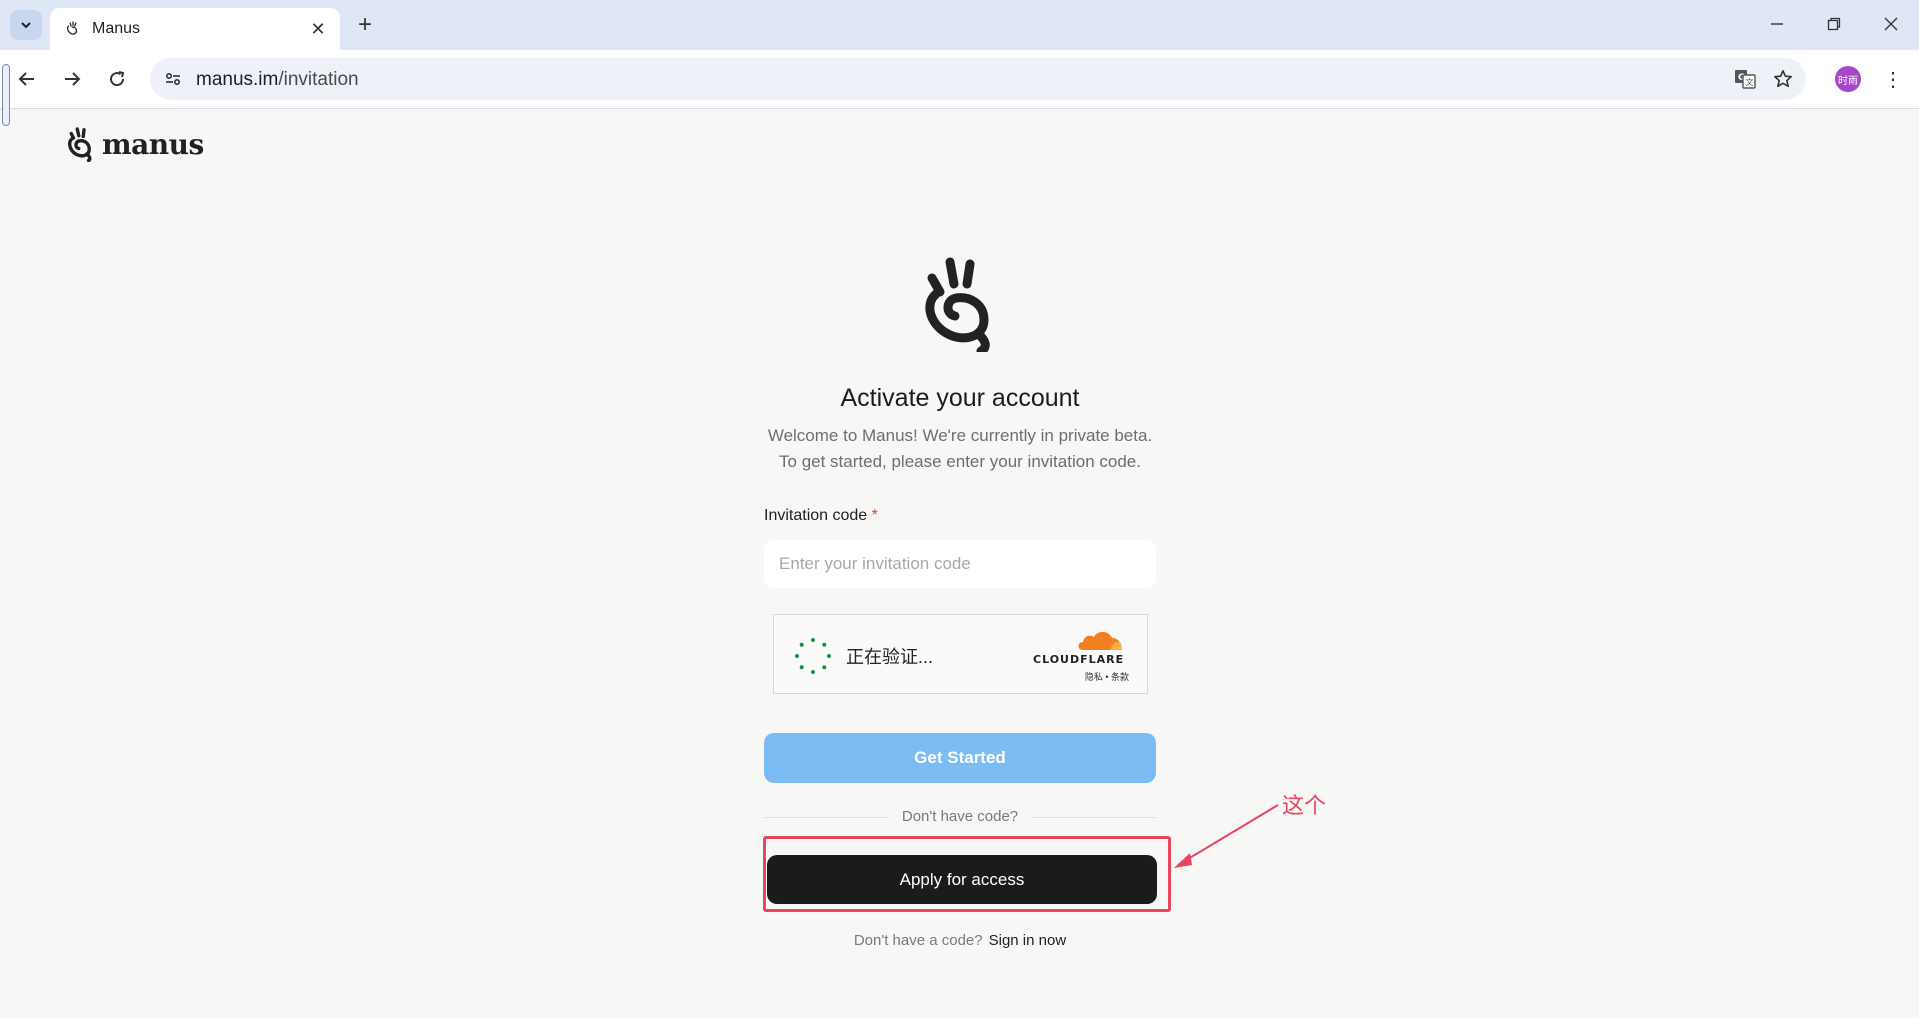 The height and width of the screenshot is (1018, 1919). I want to click on invitation-code-input, so click(960, 564).